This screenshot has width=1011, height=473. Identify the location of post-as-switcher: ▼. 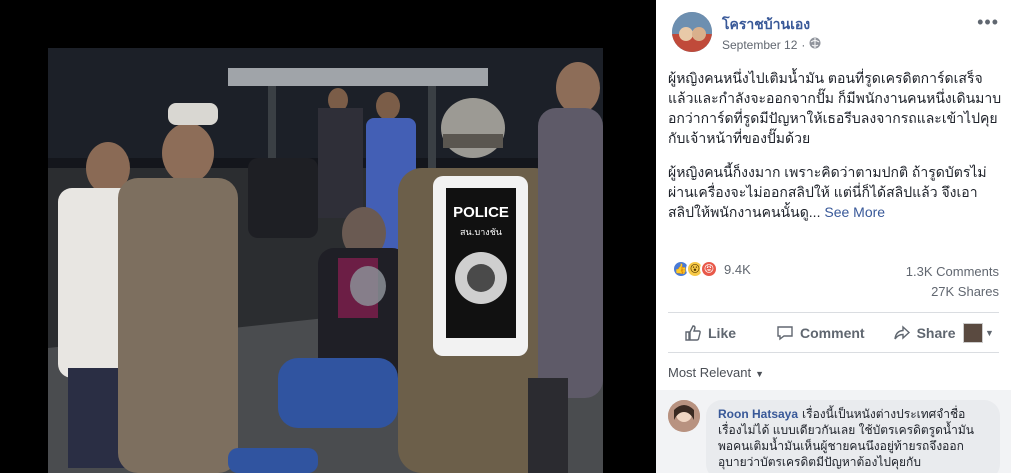
(981, 333).